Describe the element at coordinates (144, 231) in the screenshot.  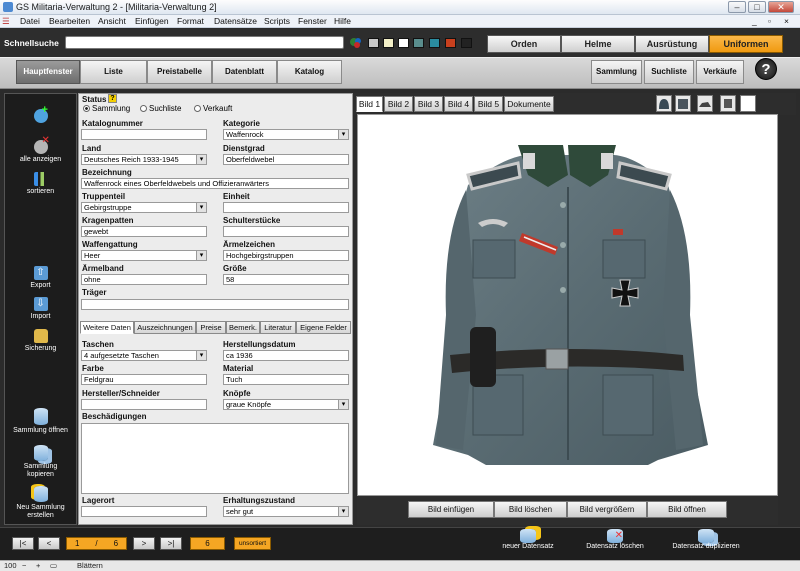
I see `kragenpatten-field: gewebt` at that location.